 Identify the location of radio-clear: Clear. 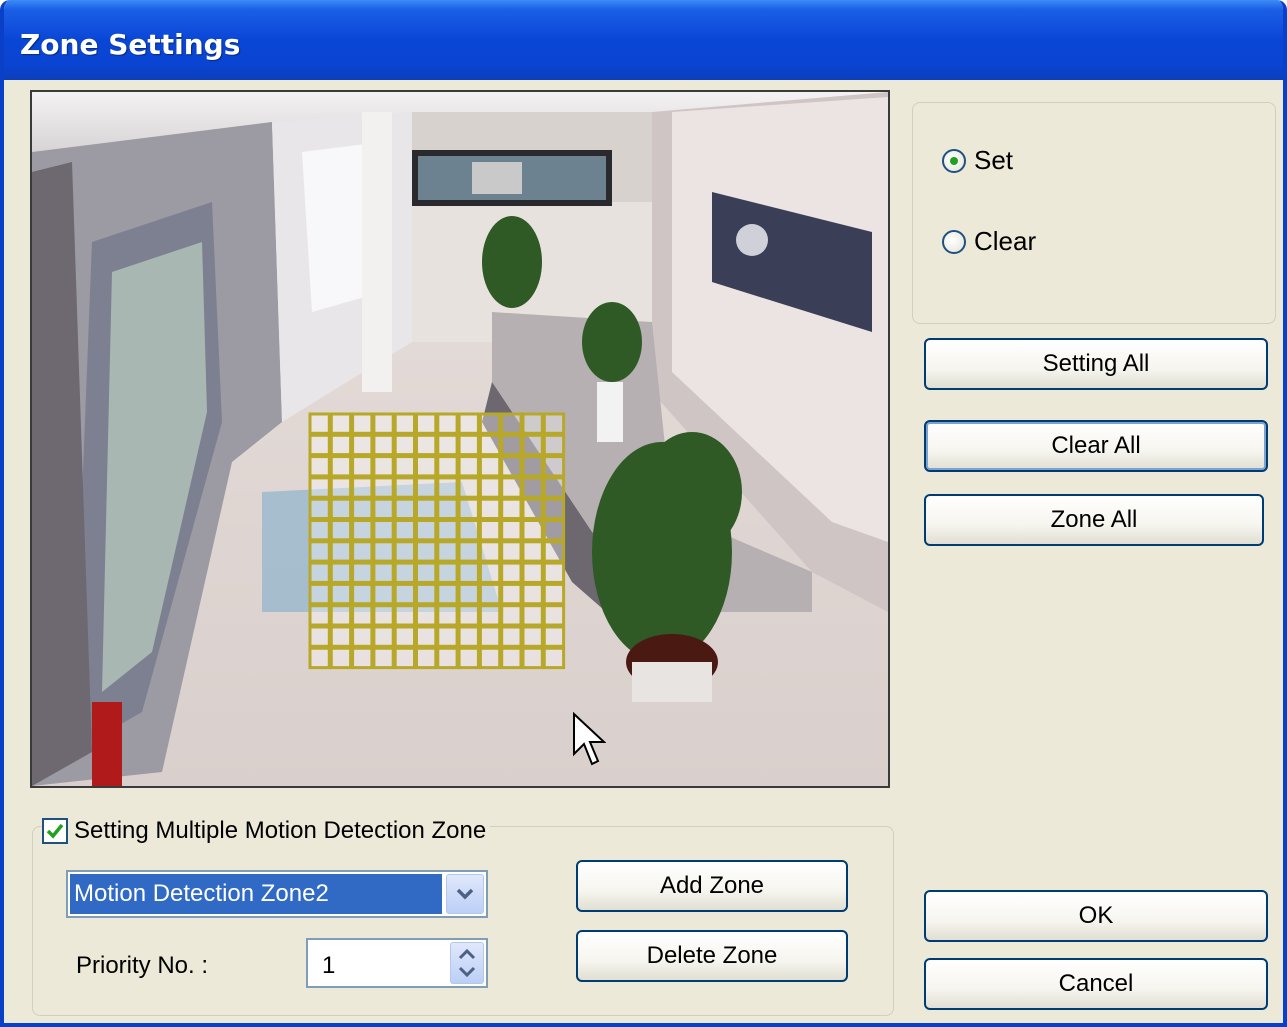
(989, 241).